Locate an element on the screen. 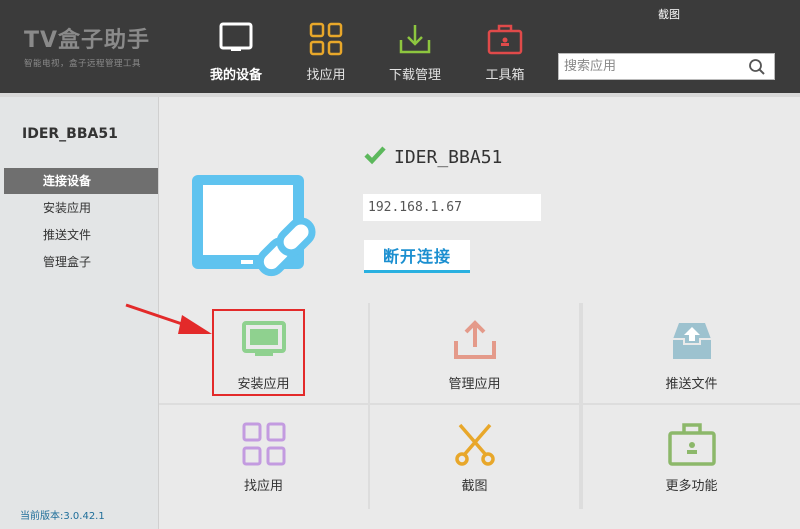 The height and width of the screenshot is (529, 800). search-input is located at coordinates (646, 66).